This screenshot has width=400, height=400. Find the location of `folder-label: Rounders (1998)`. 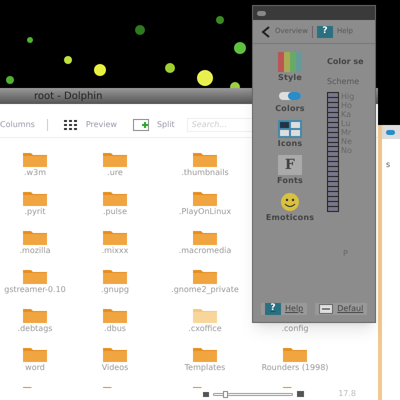

folder-label: Rounders (1998) is located at coordinates (295, 367).